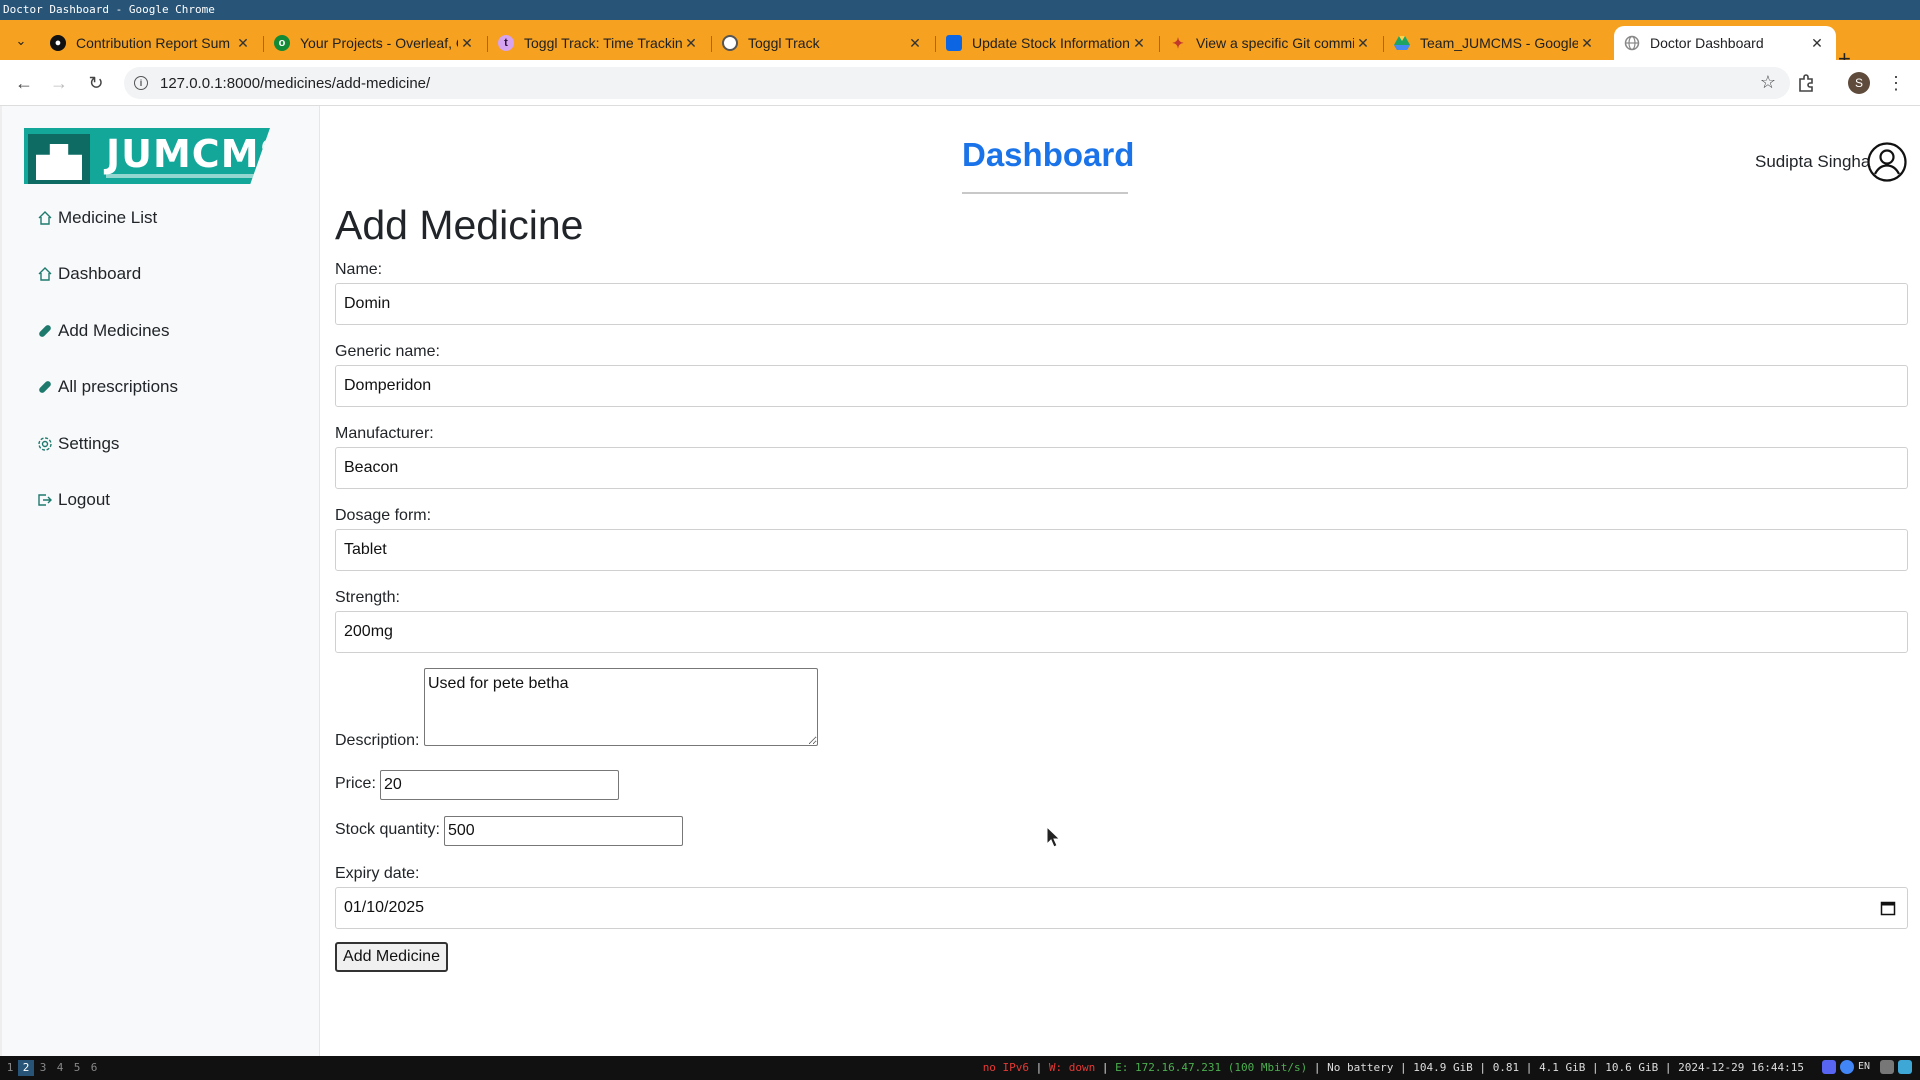 The image size is (1920, 1080). Describe the element at coordinates (1211, 1067) in the screenshot. I see `ethernet-status: E: 172.16.47.231 (100 Mbit/s)` at that location.